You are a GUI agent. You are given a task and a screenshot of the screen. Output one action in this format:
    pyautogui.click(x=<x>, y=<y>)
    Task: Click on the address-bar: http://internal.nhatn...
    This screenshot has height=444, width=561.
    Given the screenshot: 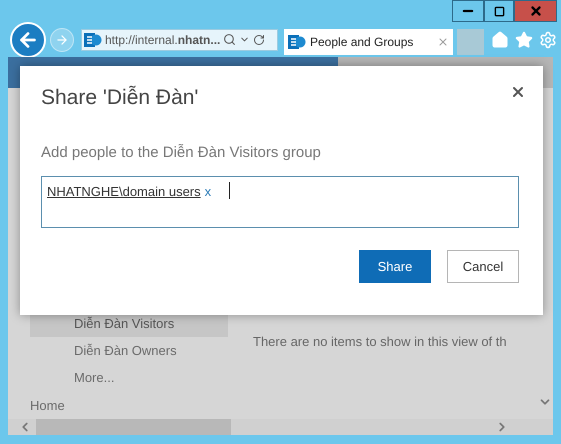 What is the action you would take?
    pyautogui.click(x=179, y=39)
    